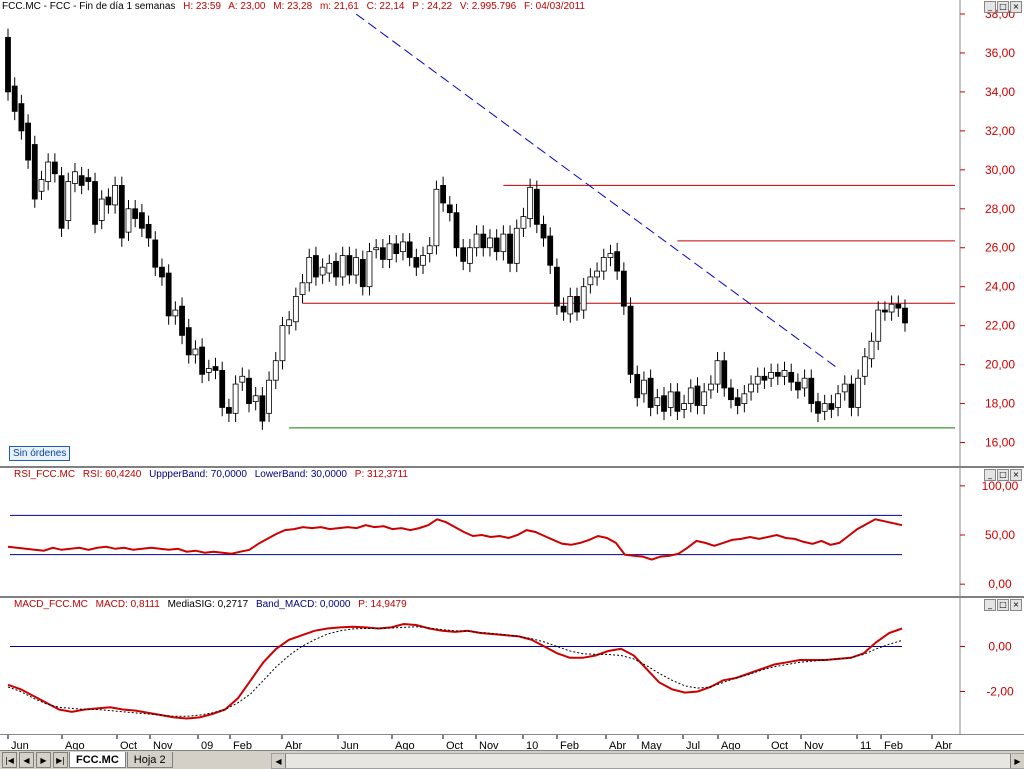  Describe the element at coordinates (1017, 761) in the screenshot. I see `scroll-right-button: ▶` at that location.